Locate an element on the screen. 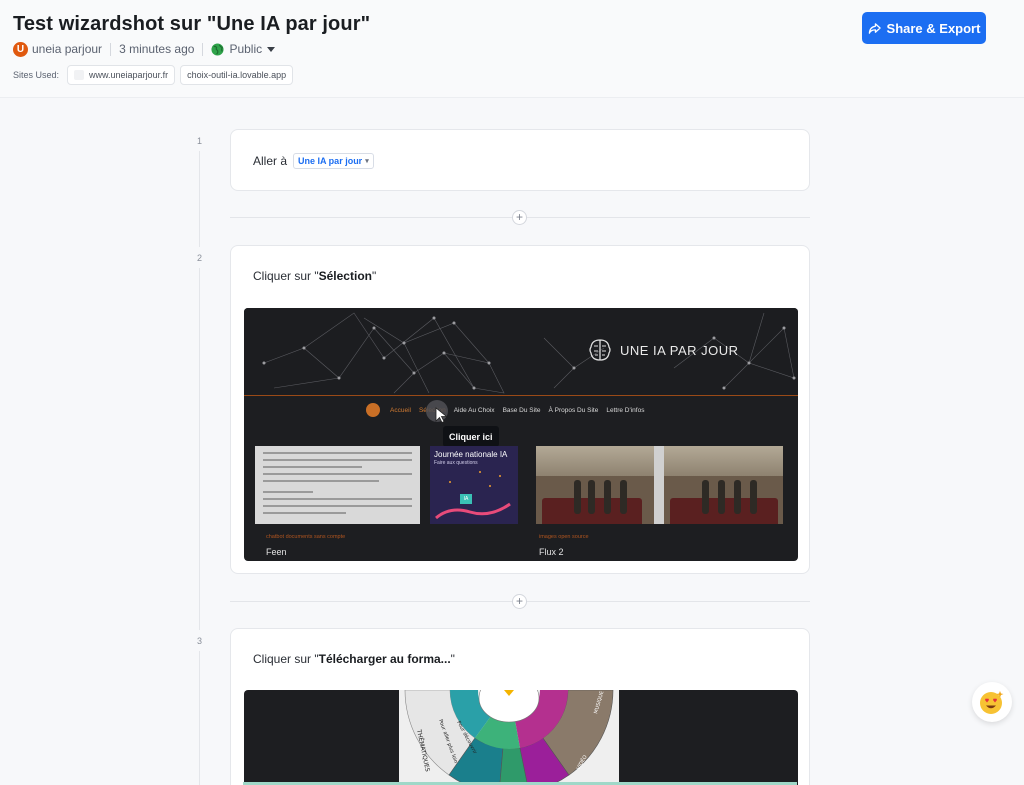 This screenshot has height=785, width=1024. step-instruction: Aller à Une IA par jour ▾ is located at coordinates (313, 161).